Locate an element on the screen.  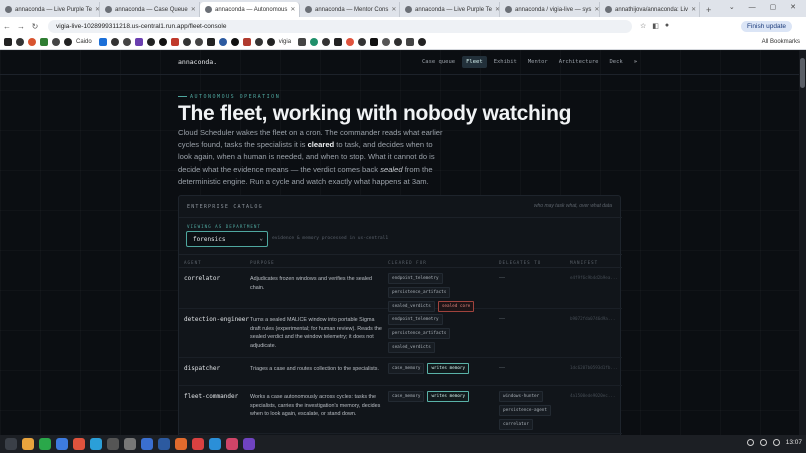
agent-name: fleet-commander is located at coordinates (211, 396).